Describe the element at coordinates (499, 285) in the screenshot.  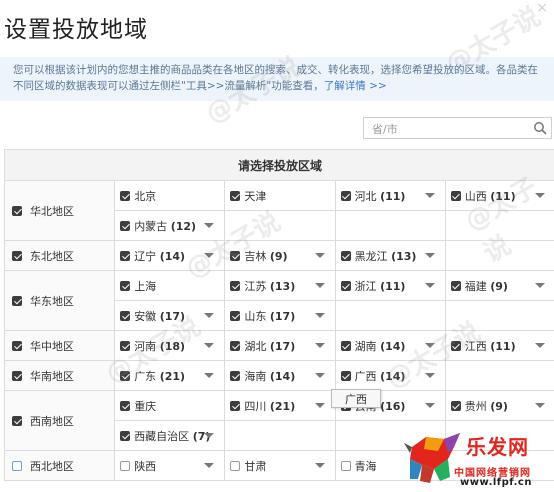
I see `province-cell: 福建 (9)` at that location.